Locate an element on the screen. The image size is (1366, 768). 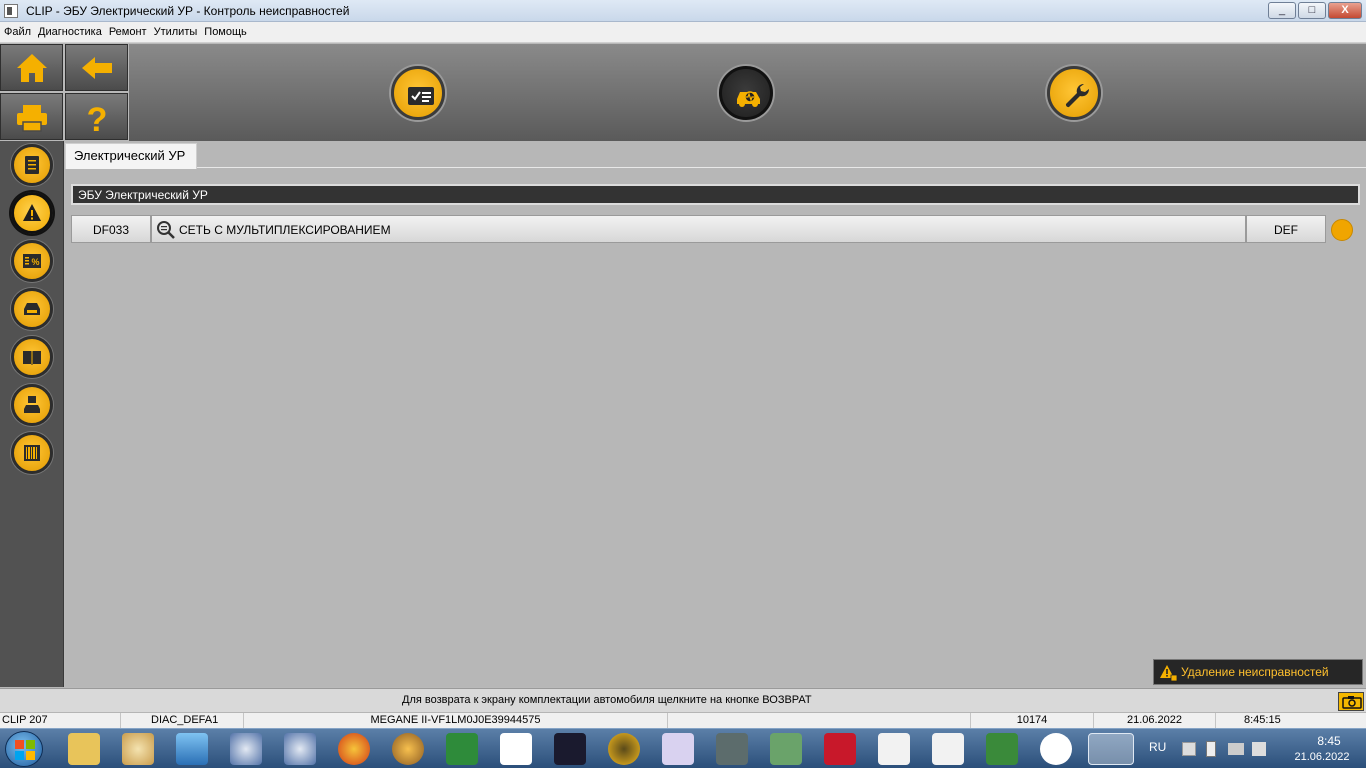
taskbar: RU 8:45 21.06.2022 is located at coordinates (683, 748).